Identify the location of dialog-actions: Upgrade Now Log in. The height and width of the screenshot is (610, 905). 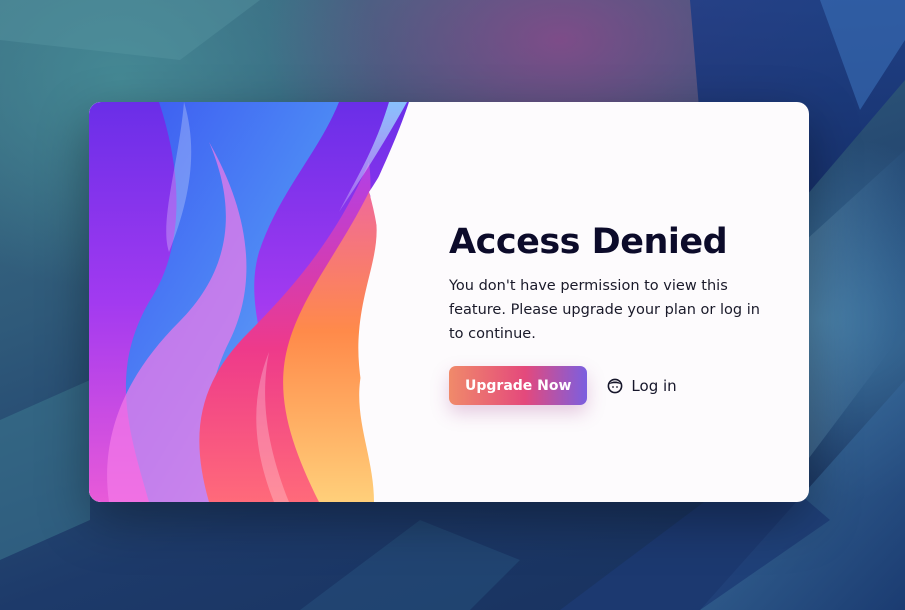
(609, 385).